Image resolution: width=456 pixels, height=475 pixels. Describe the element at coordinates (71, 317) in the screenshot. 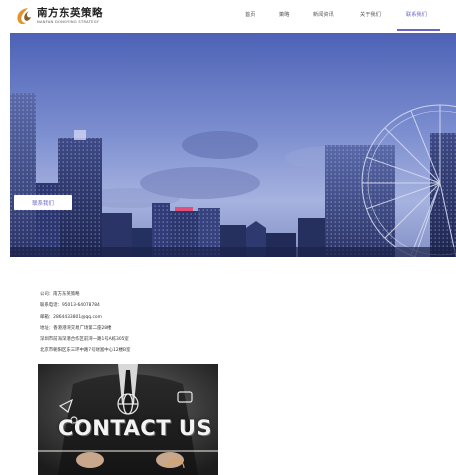

I see `contact-email: 邮箱：2864433801@qq.com` at that location.